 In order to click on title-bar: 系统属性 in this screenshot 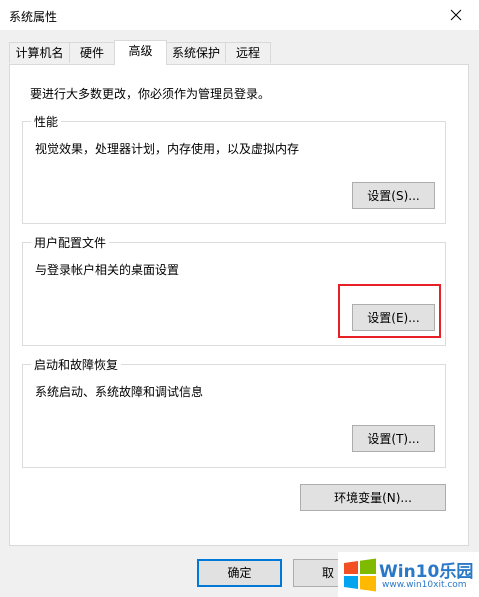, I will do `click(239, 15)`.